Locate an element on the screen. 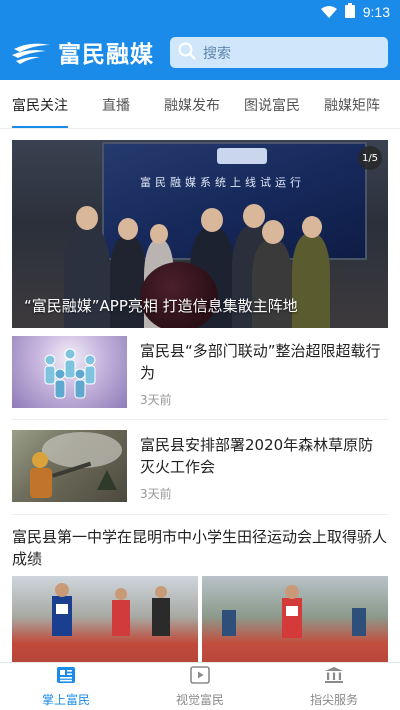  tab-picture-fumin: 图说富民 is located at coordinates (272, 104).